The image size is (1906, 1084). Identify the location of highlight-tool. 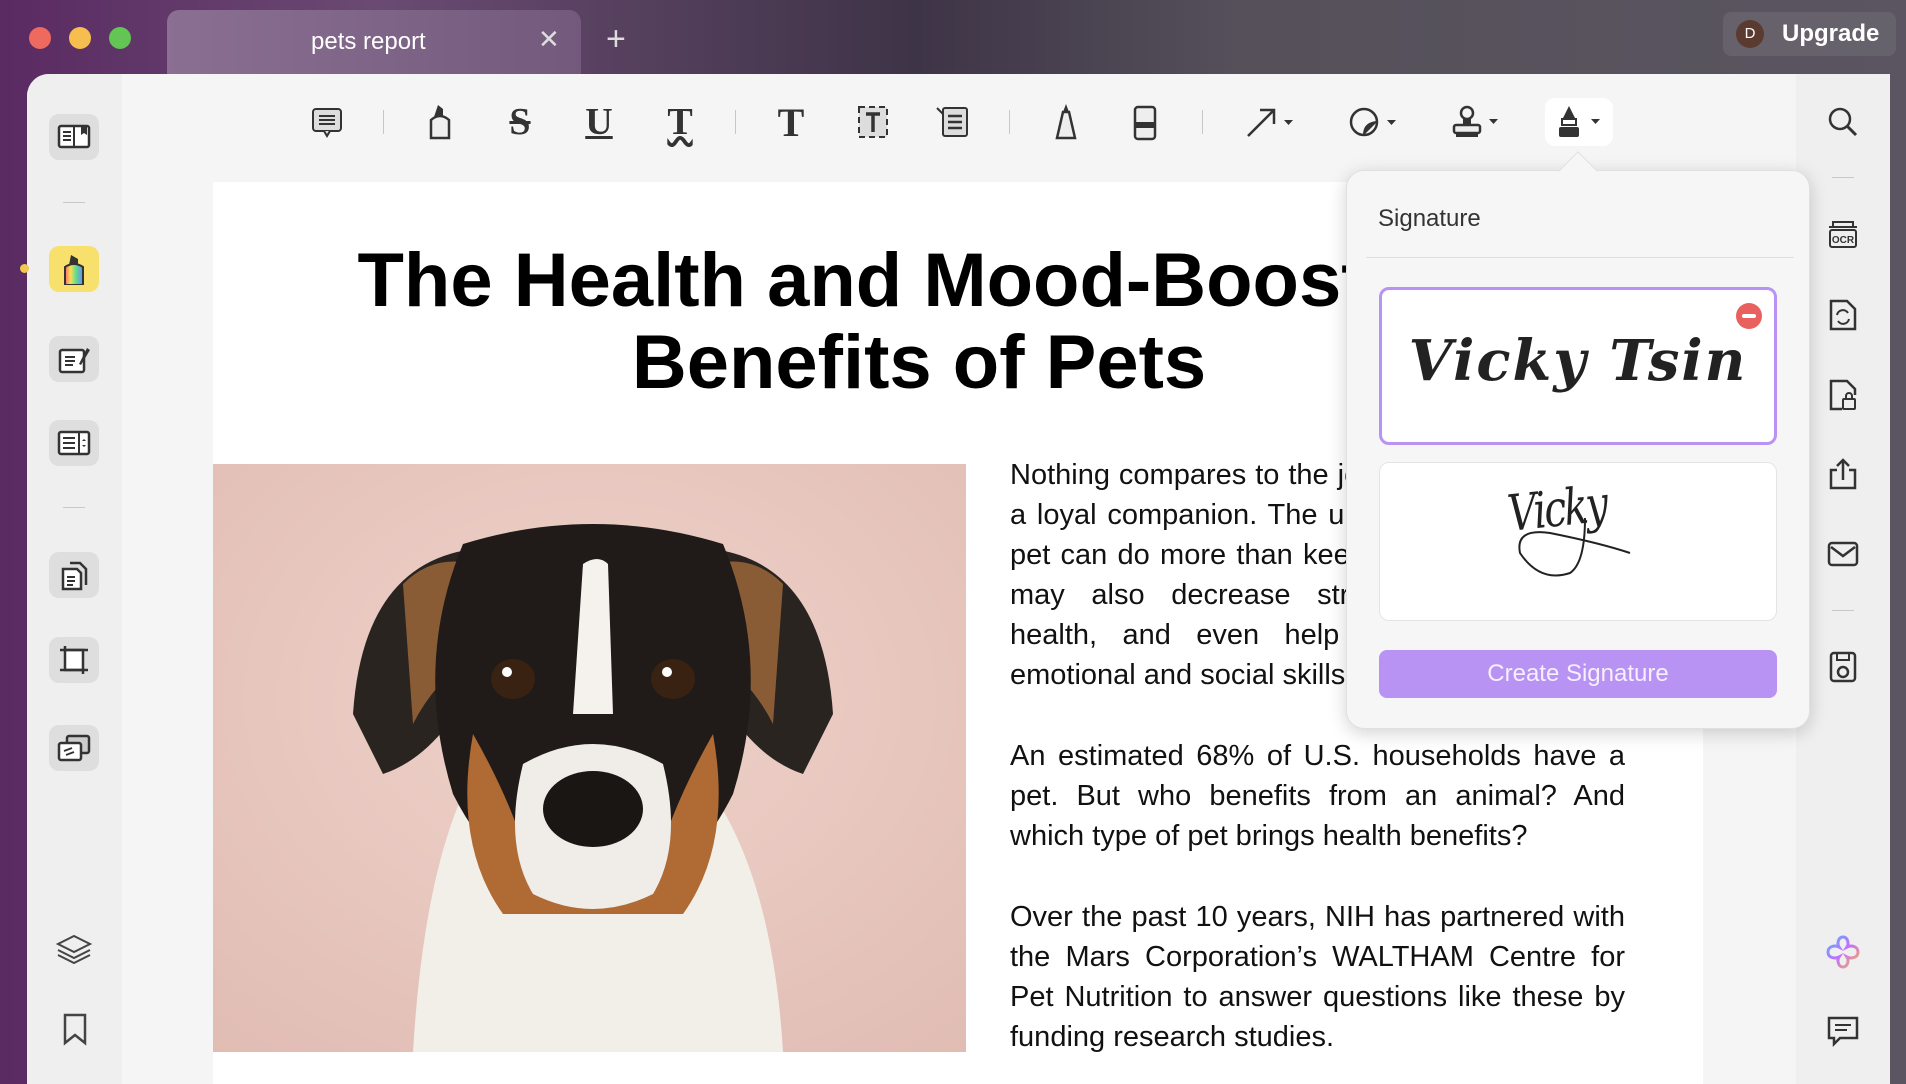
(440, 122).